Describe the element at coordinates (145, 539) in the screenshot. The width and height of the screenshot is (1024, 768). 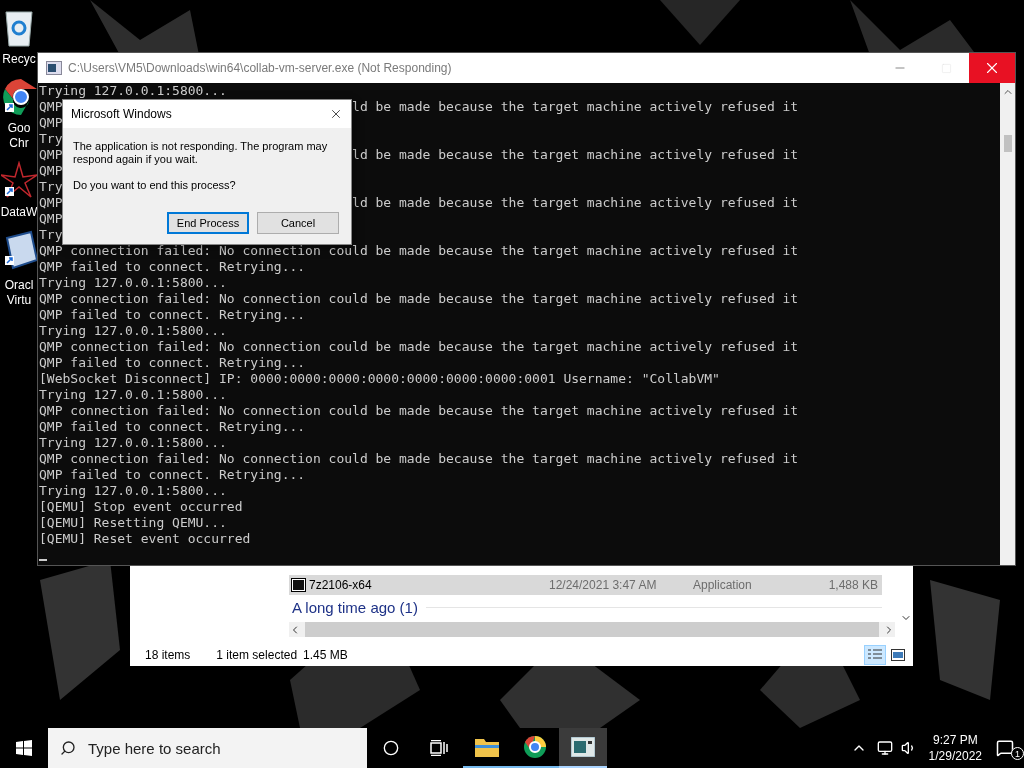
I see `console-line: [QEMU] Reset event occurred` at that location.